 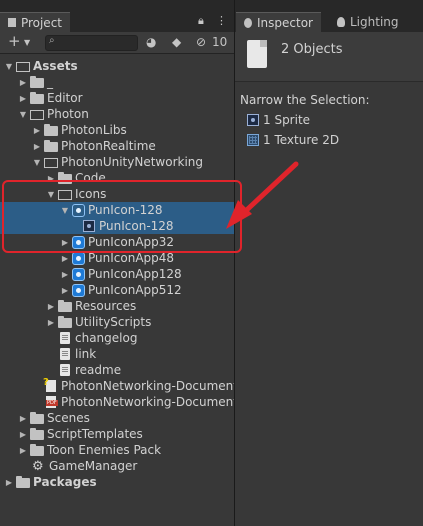 What do you see at coordinates (117, 402) in the screenshot?
I see `tree-item-photonnetworking-doc-pdf: PhotonNetworking-Documentation` at bounding box center [117, 402].